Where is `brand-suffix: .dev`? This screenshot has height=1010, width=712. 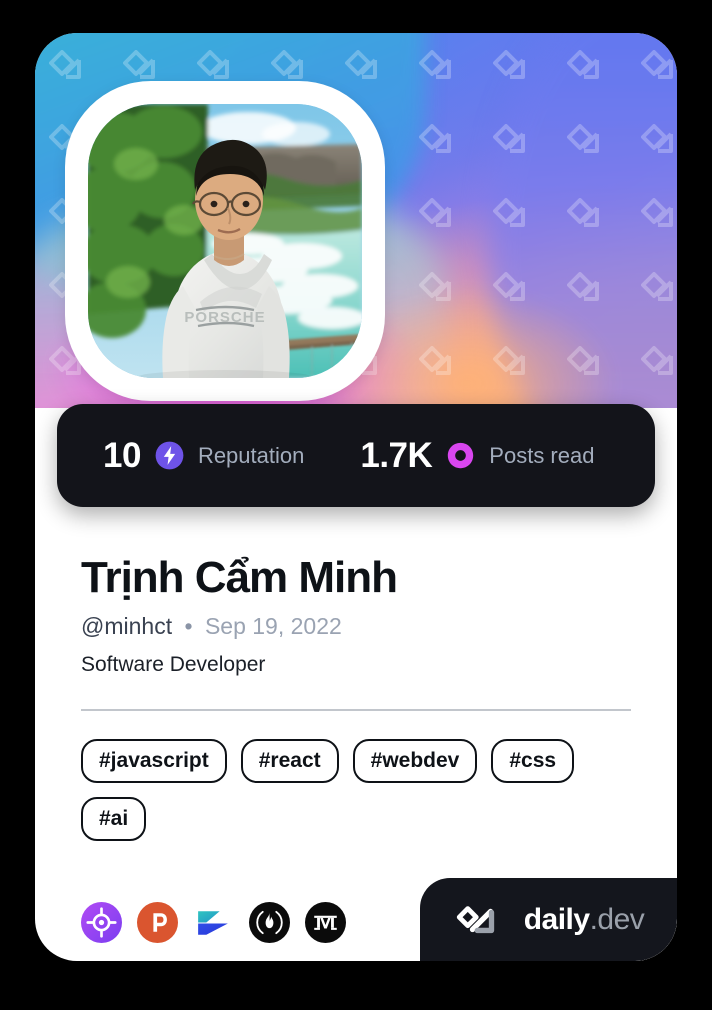 brand-suffix: .dev is located at coordinates (617, 919).